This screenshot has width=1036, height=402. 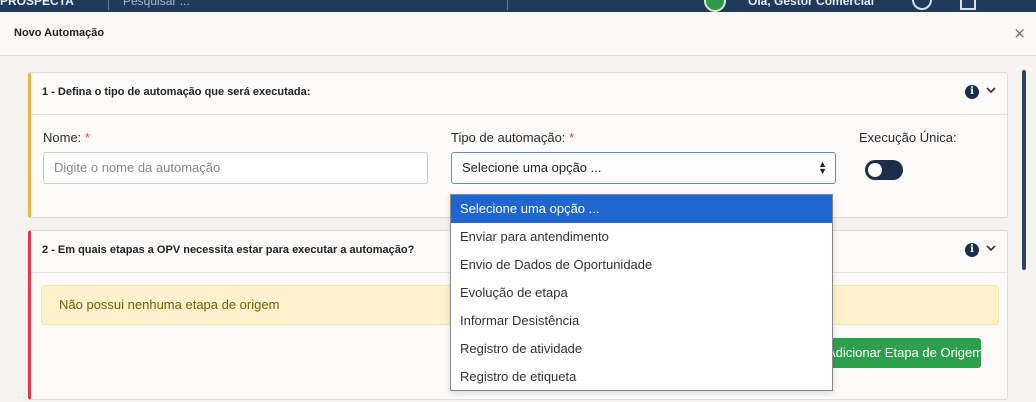 What do you see at coordinates (643, 168) in the screenshot?
I see `automation-type-select: Selecione uma opção ... ▲ ▼` at bounding box center [643, 168].